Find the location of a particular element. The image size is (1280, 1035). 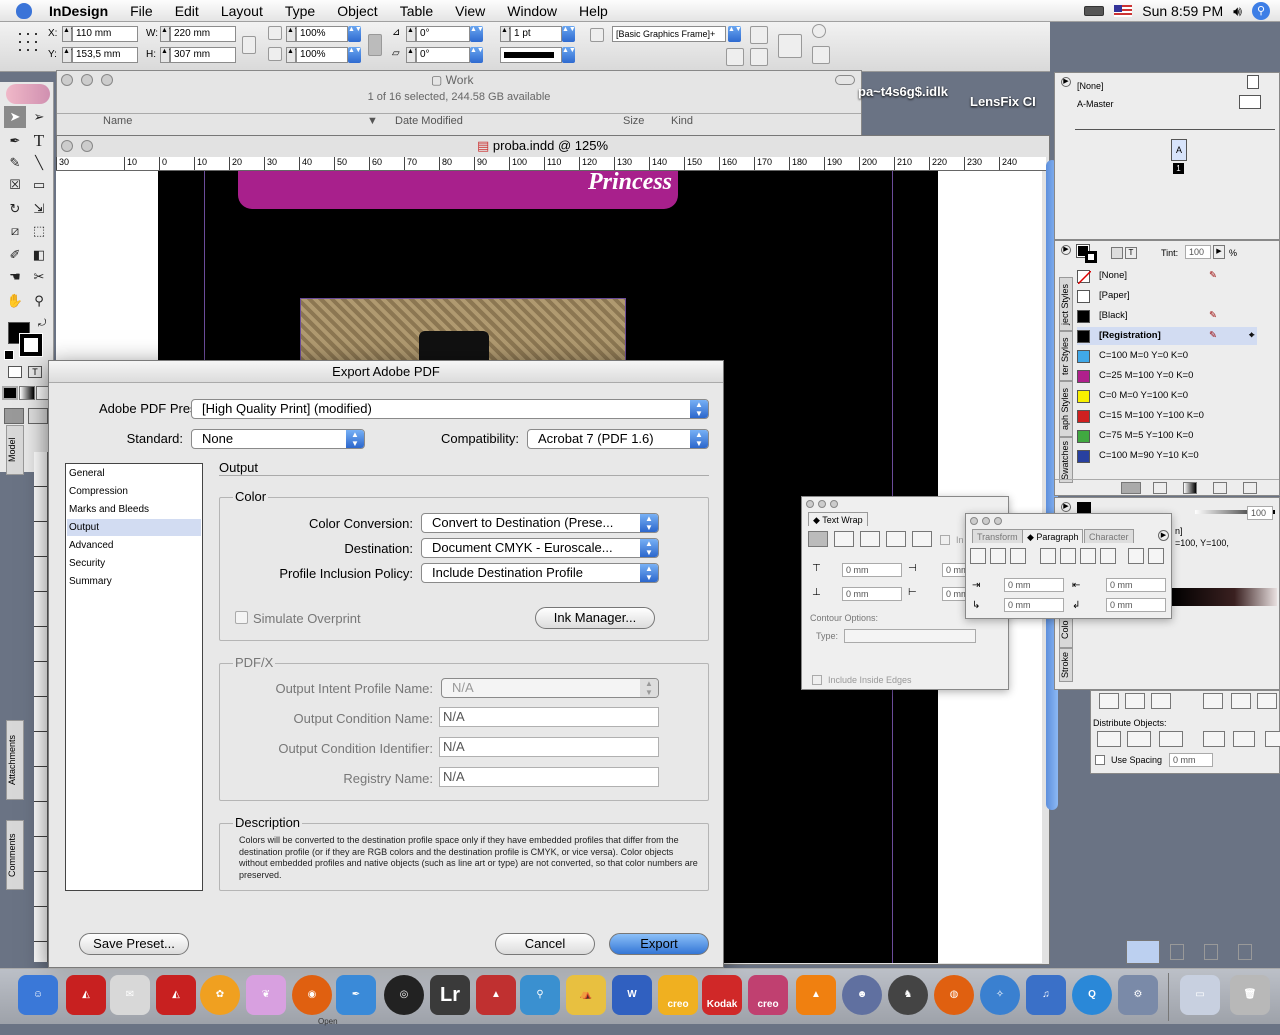

page-1-thumb: A is located at coordinates (1179, 150).